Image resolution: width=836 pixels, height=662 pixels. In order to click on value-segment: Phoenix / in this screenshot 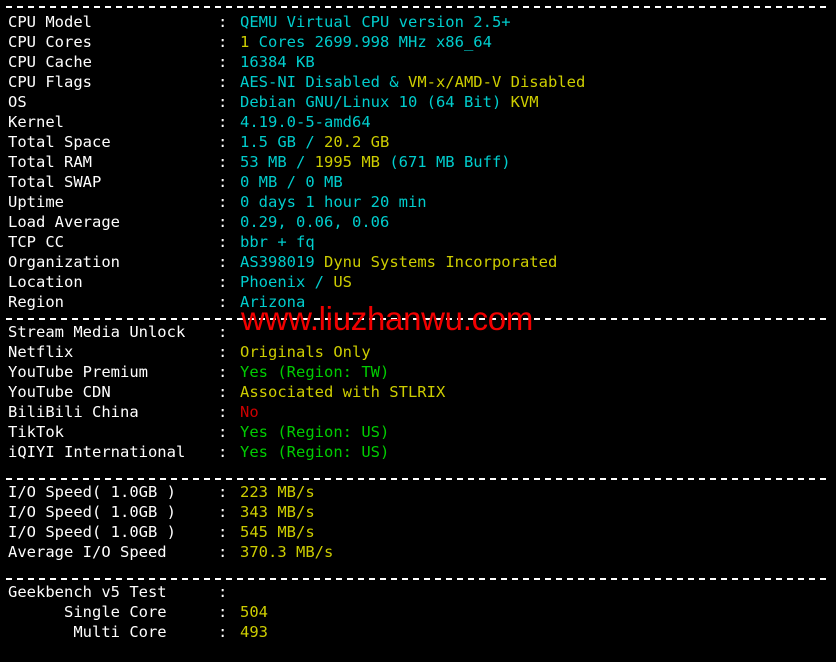, I will do `click(287, 282)`.